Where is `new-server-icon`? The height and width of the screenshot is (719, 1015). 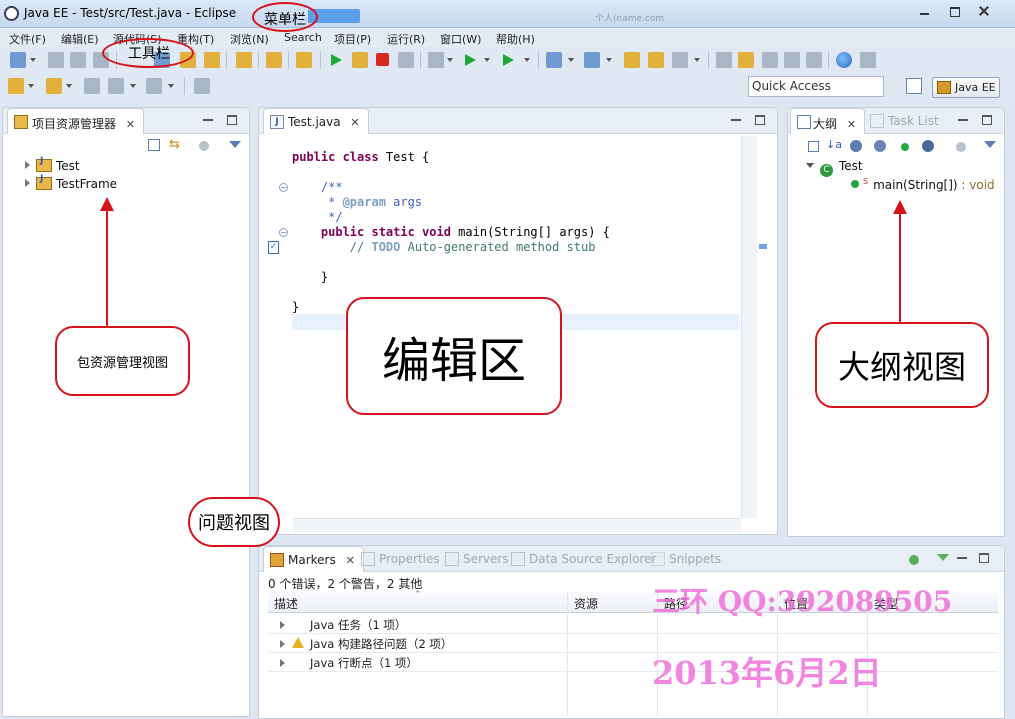
new-server-icon is located at coordinates (554, 60).